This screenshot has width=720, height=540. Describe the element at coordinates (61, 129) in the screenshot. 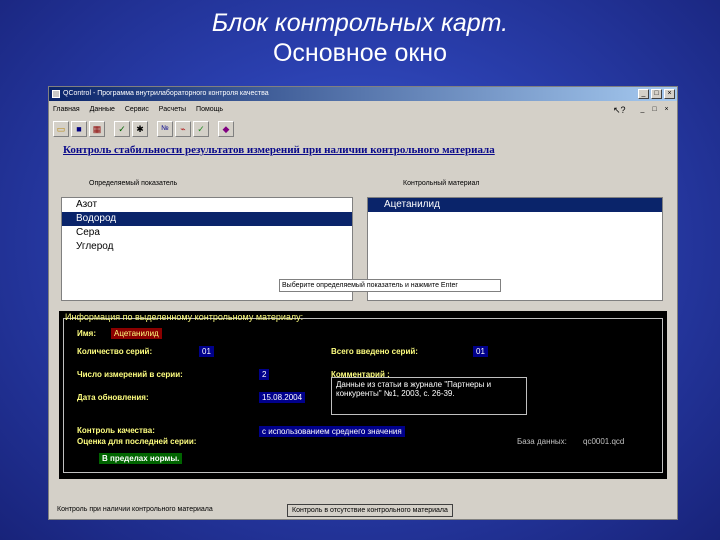

I see `open-folder-icon: ▭` at that location.